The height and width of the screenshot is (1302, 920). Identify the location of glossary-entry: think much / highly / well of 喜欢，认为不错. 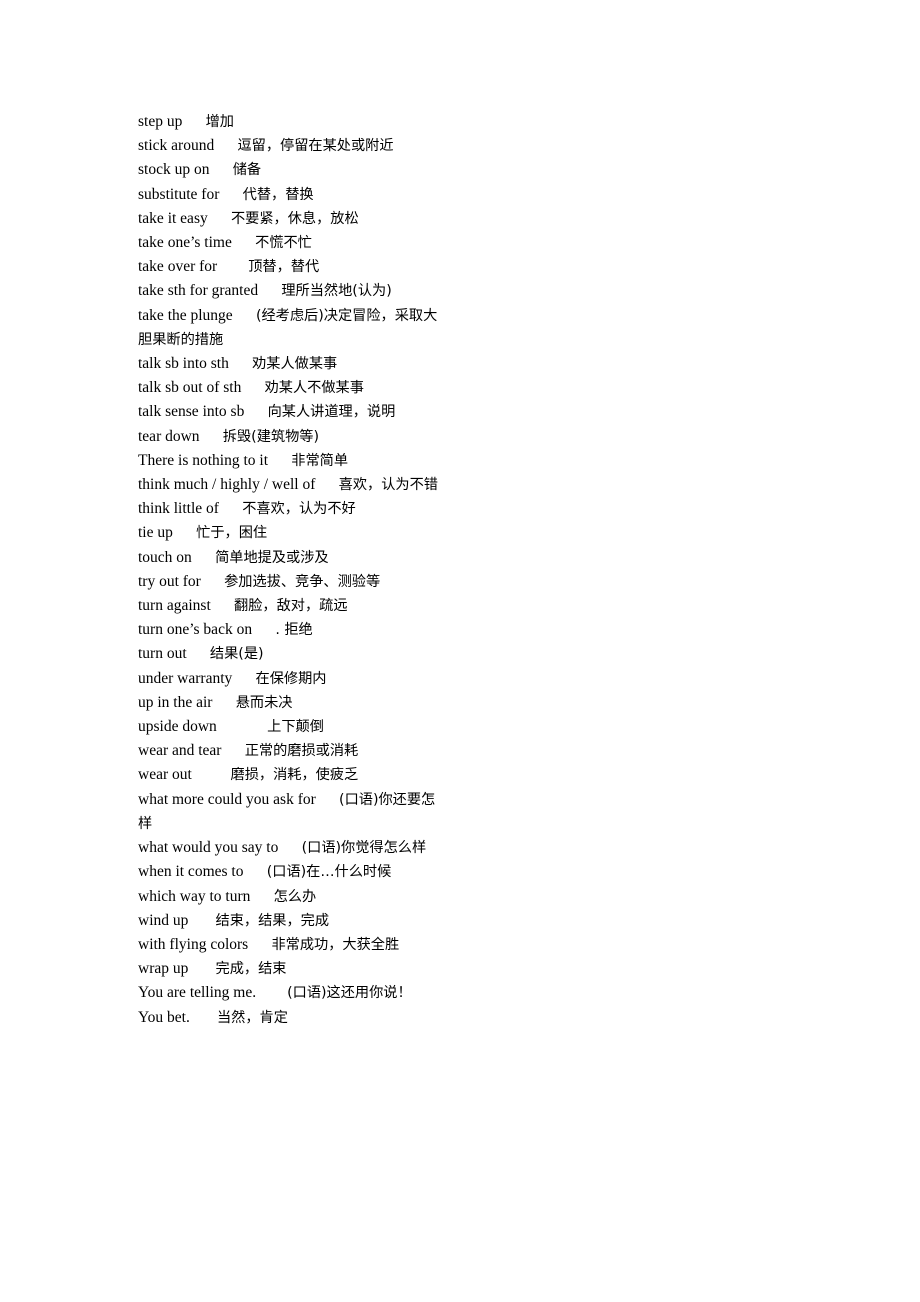
(293, 485).